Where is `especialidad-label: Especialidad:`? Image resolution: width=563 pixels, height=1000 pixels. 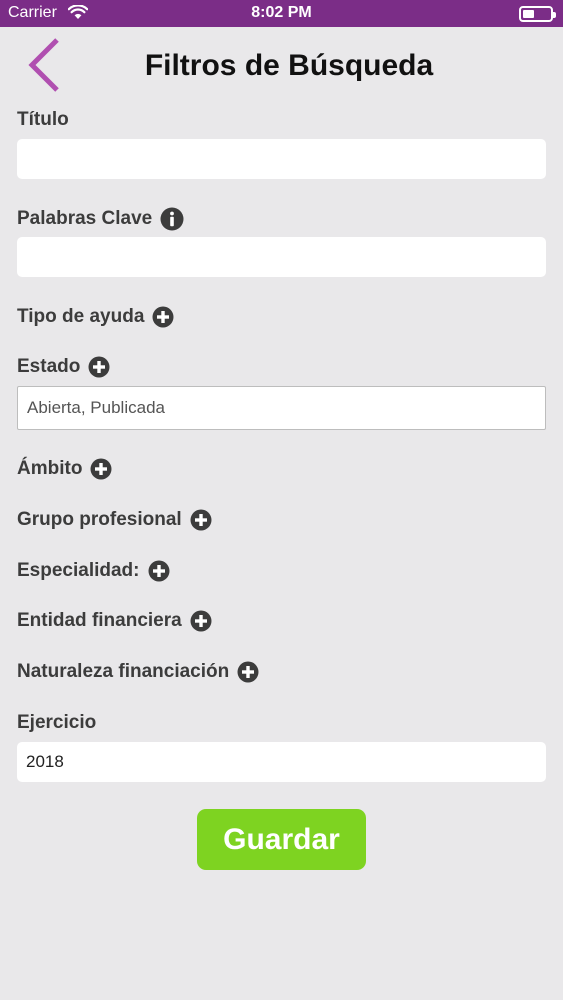
especialidad-label: Especialidad: is located at coordinates (93, 571).